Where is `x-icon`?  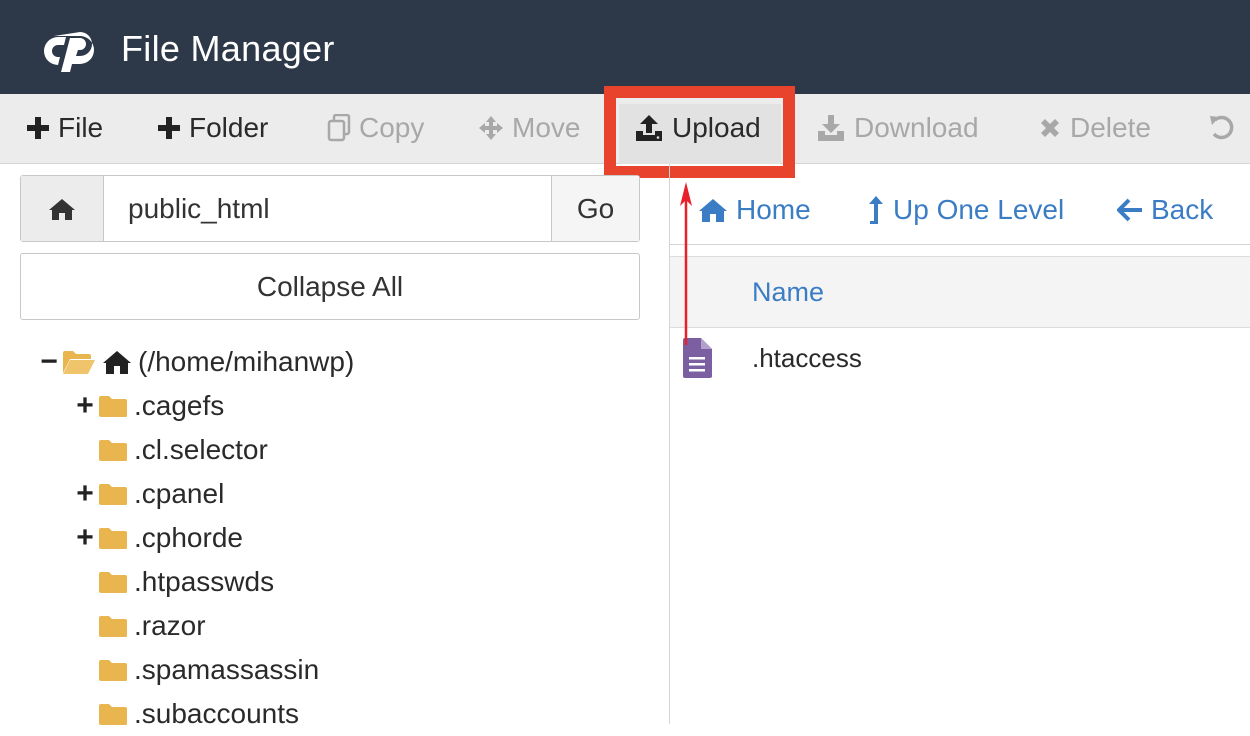
x-icon is located at coordinates (1050, 128).